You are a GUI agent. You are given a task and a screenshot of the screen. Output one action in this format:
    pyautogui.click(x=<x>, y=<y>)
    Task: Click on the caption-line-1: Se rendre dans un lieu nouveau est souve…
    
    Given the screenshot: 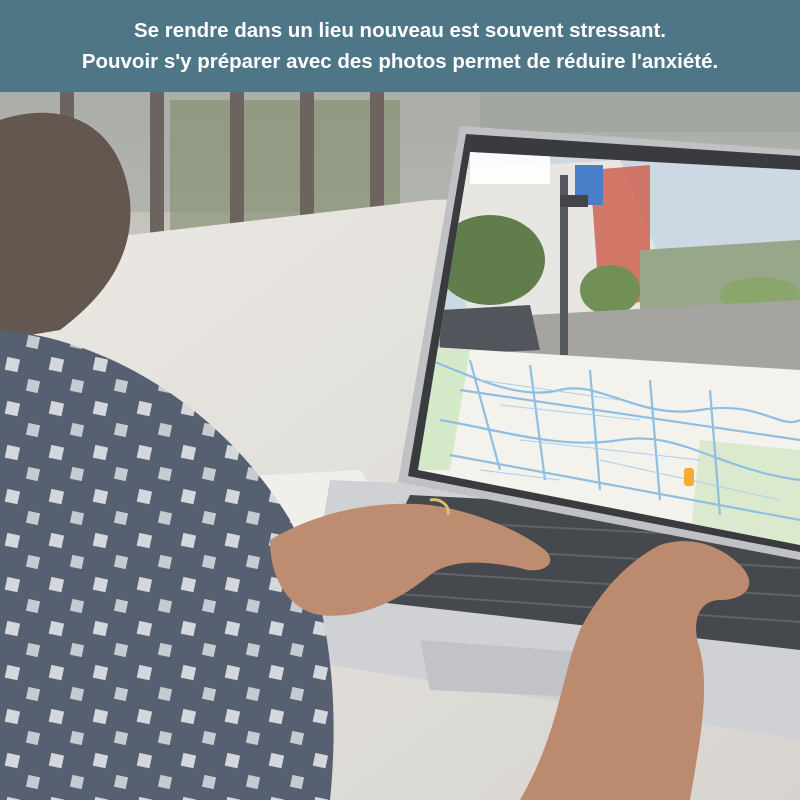 What is the action you would take?
    pyautogui.click(x=400, y=30)
    